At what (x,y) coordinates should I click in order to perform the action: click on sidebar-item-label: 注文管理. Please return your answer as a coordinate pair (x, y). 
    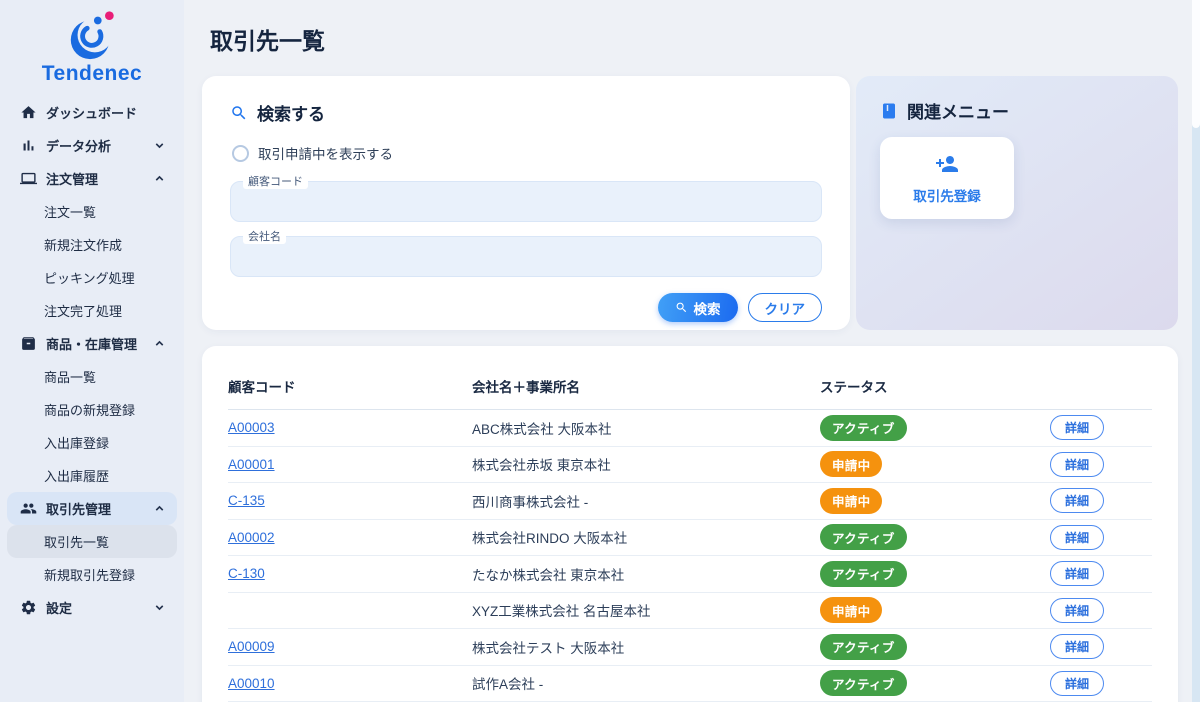
    Looking at the image, I should click on (72, 179).